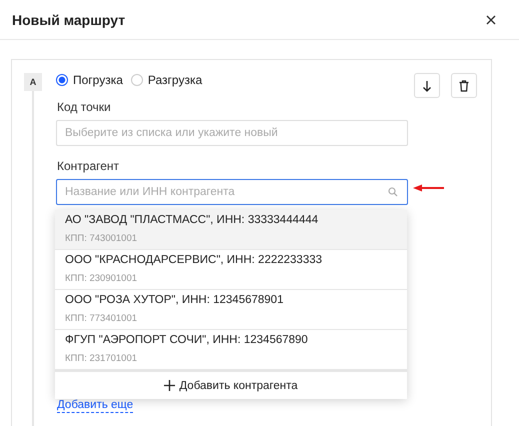  What do you see at coordinates (88, 166) in the screenshot?
I see `field-label: Контрагент` at bounding box center [88, 166].